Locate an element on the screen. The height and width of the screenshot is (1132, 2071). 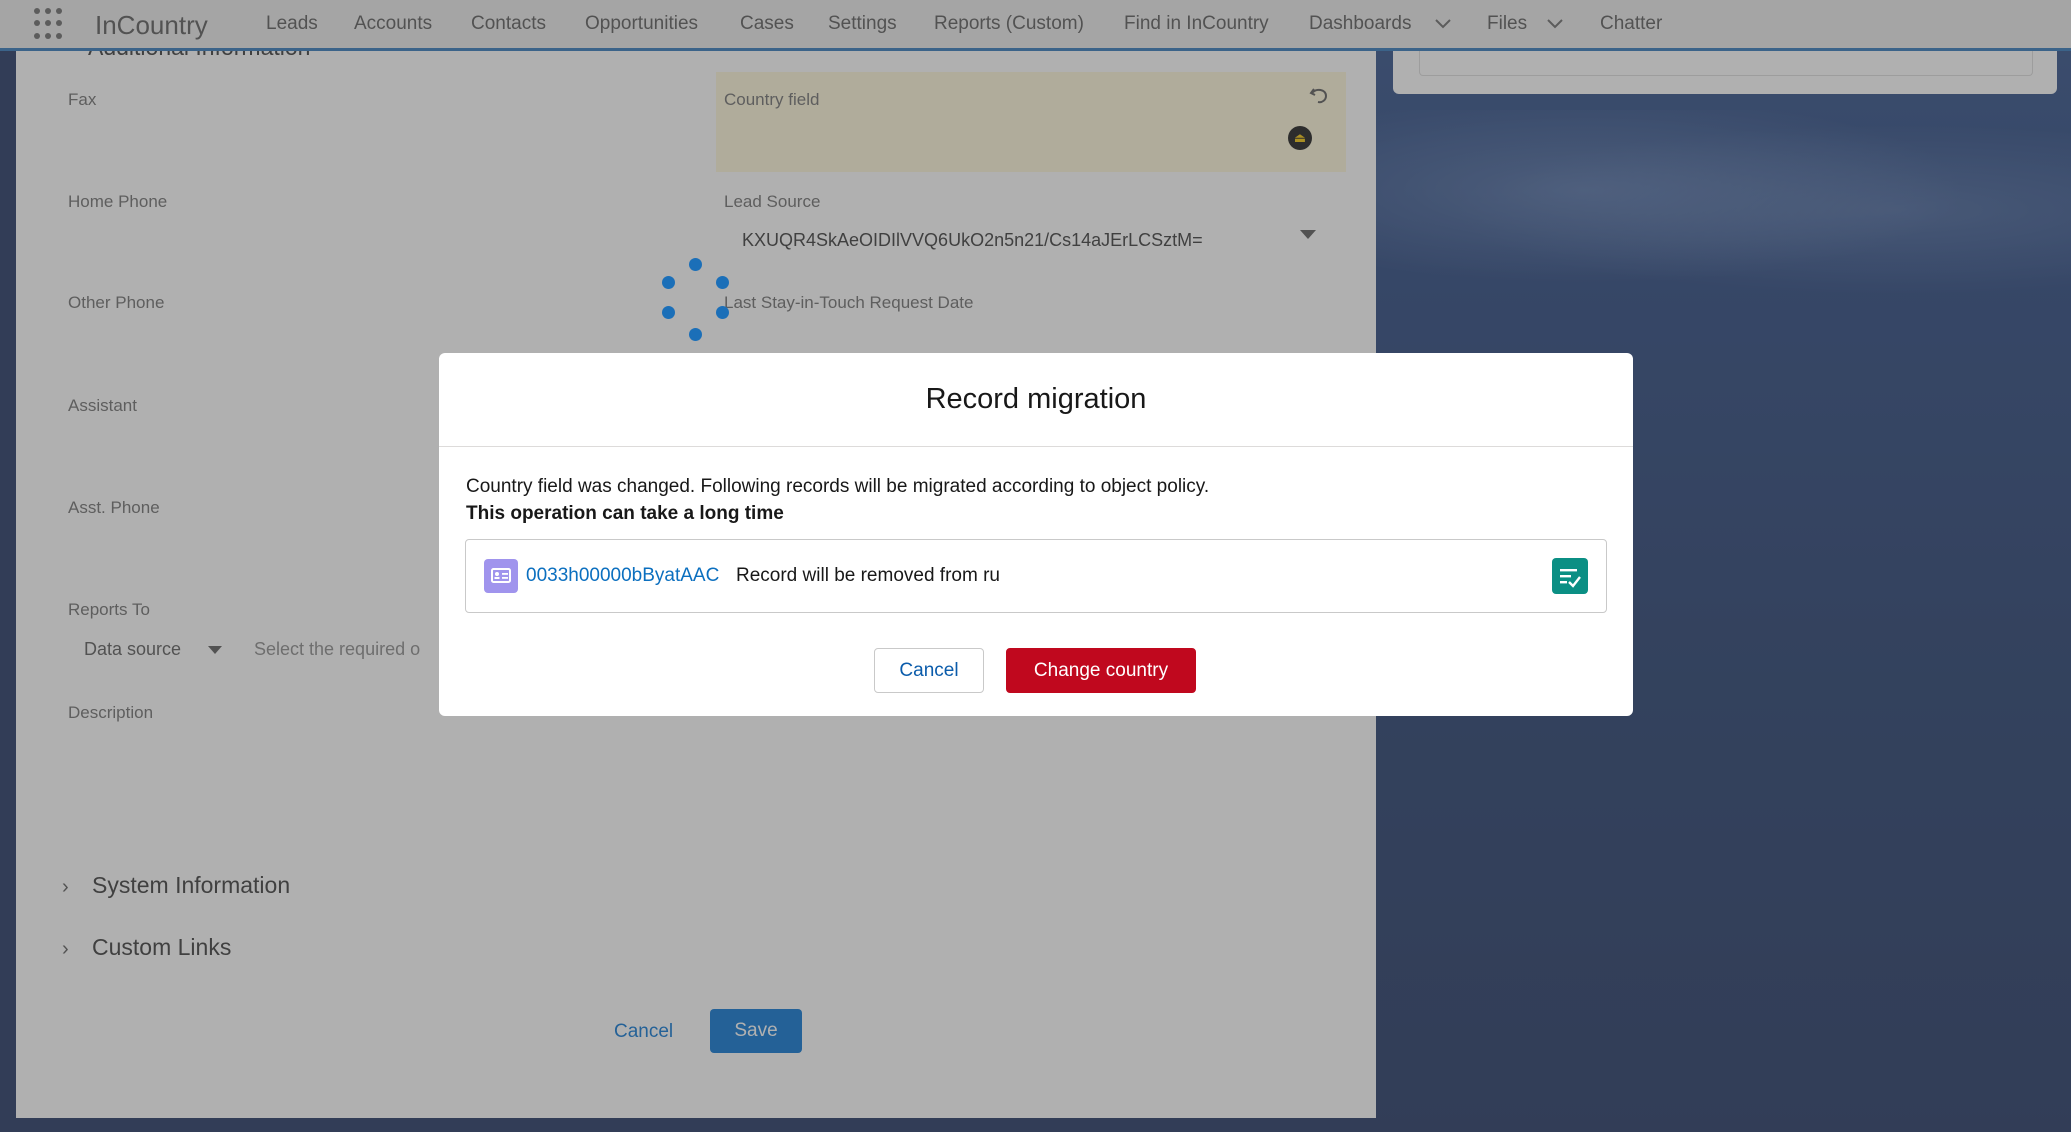
modal-warning: This operation can take a long time is located at coordinates (625, 513).